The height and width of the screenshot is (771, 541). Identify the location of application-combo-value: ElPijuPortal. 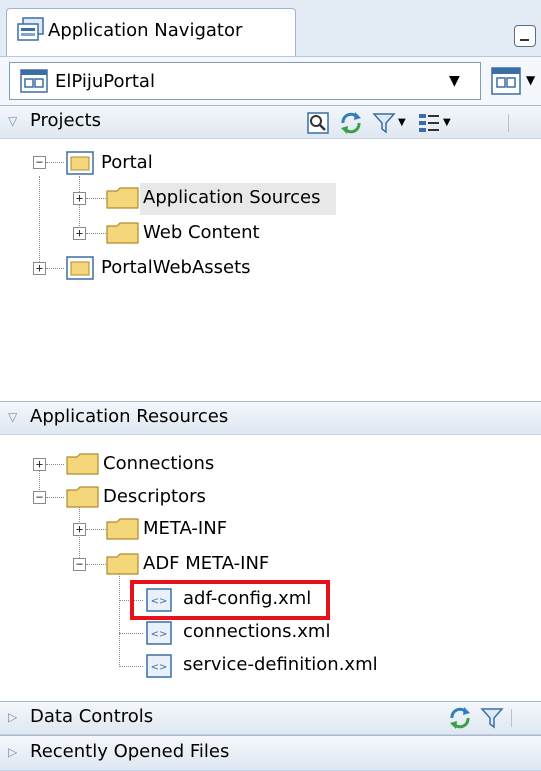
(105, 81).